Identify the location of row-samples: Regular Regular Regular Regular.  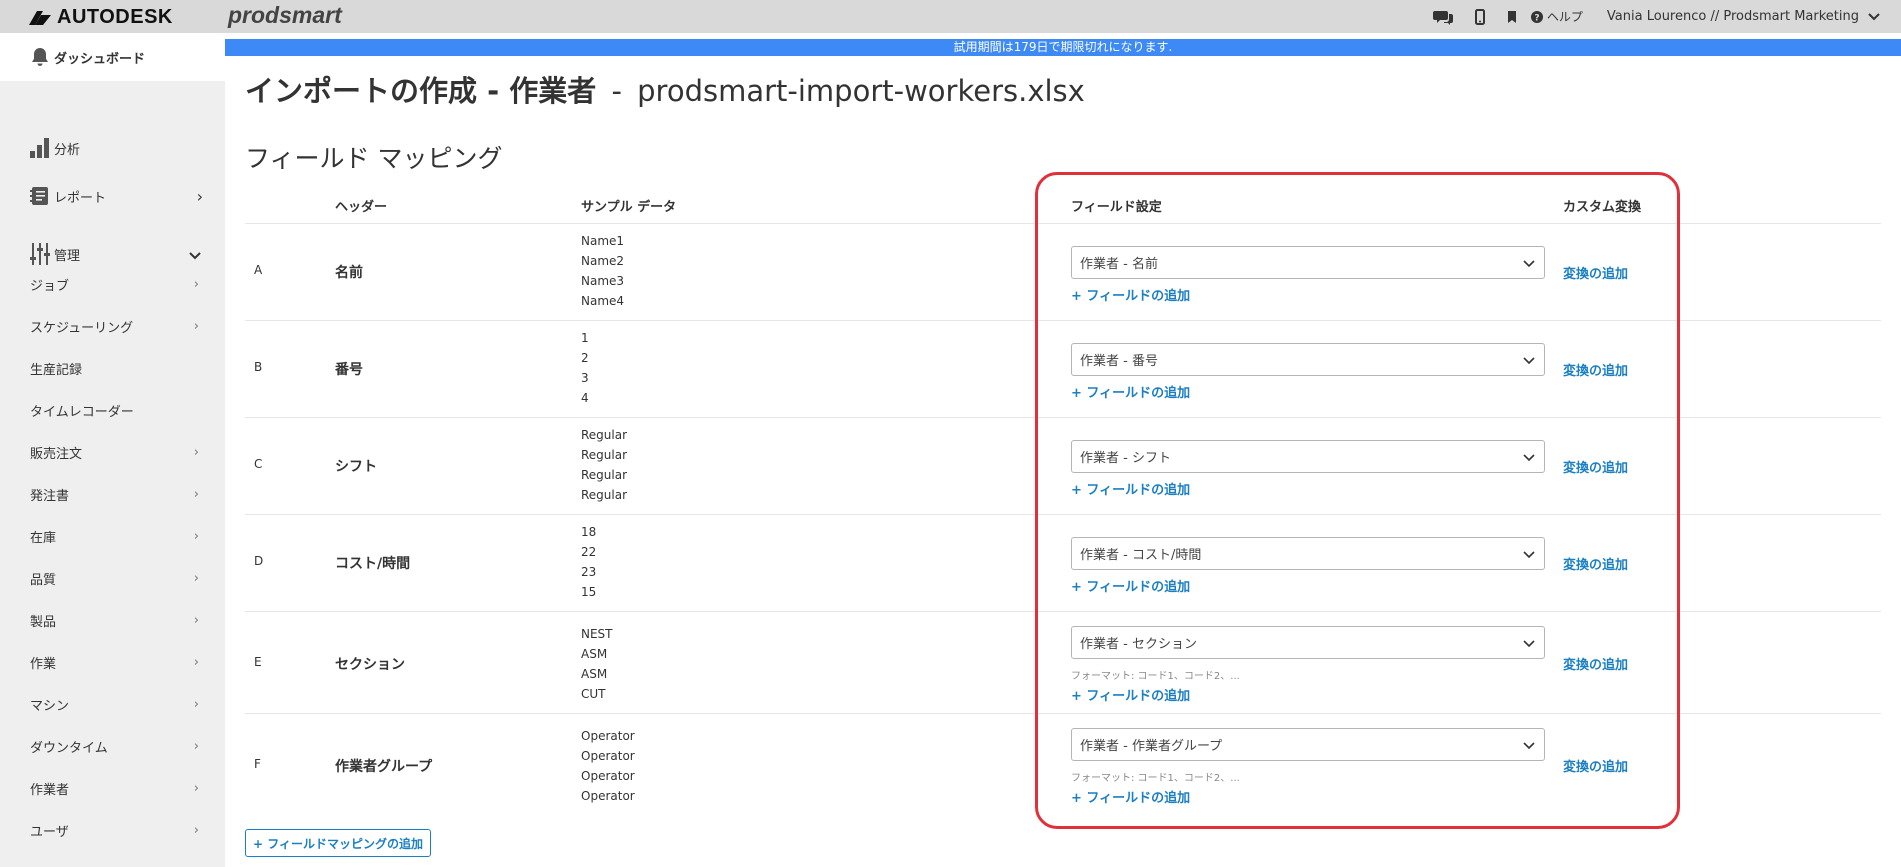
(604, 465).